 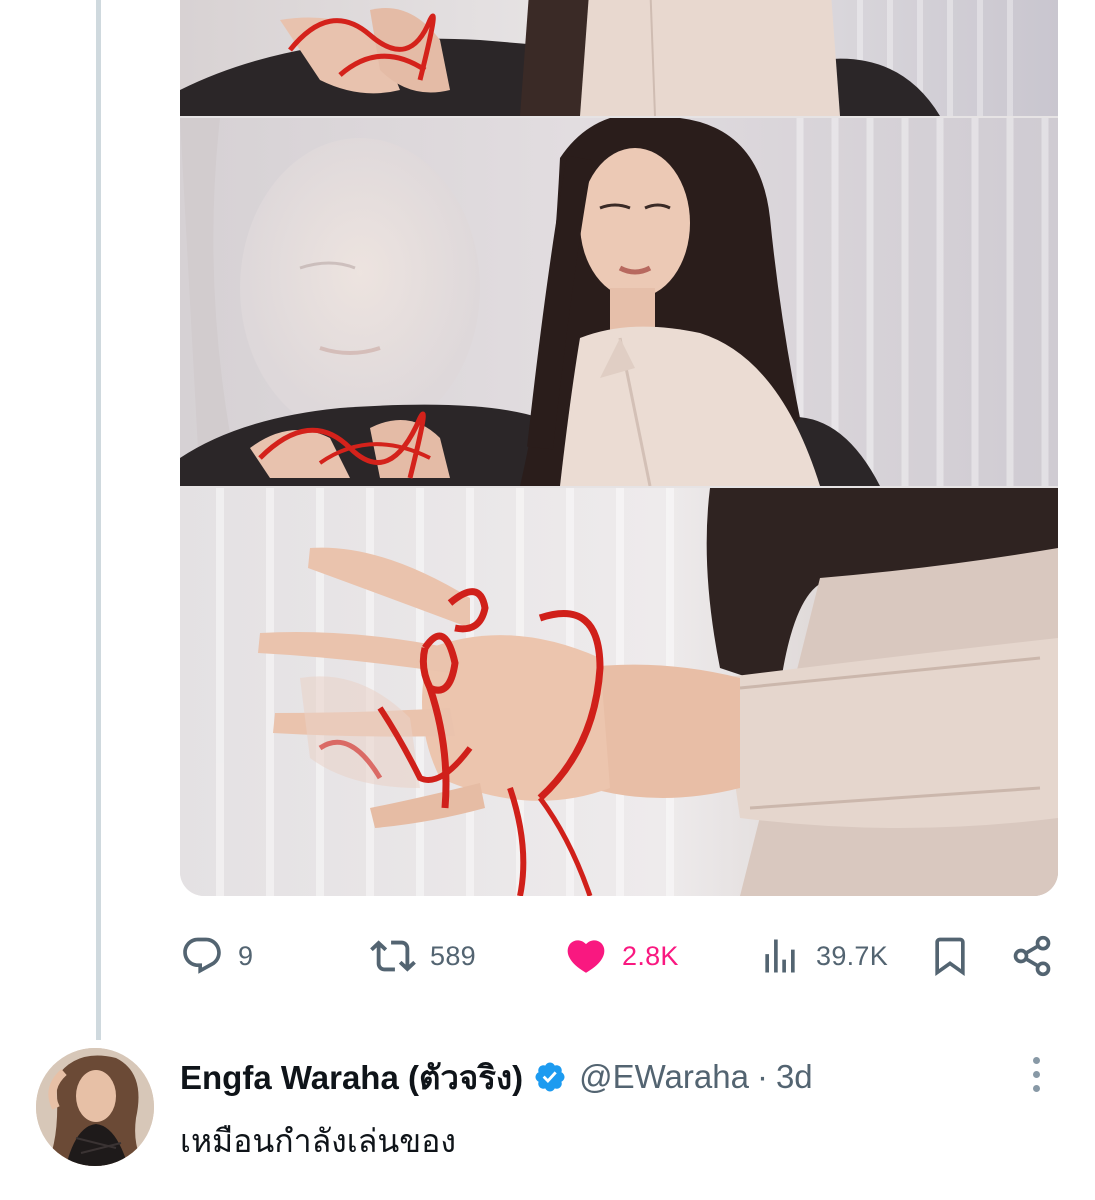 I want to click on share-button, so click(x=1032, y=956).